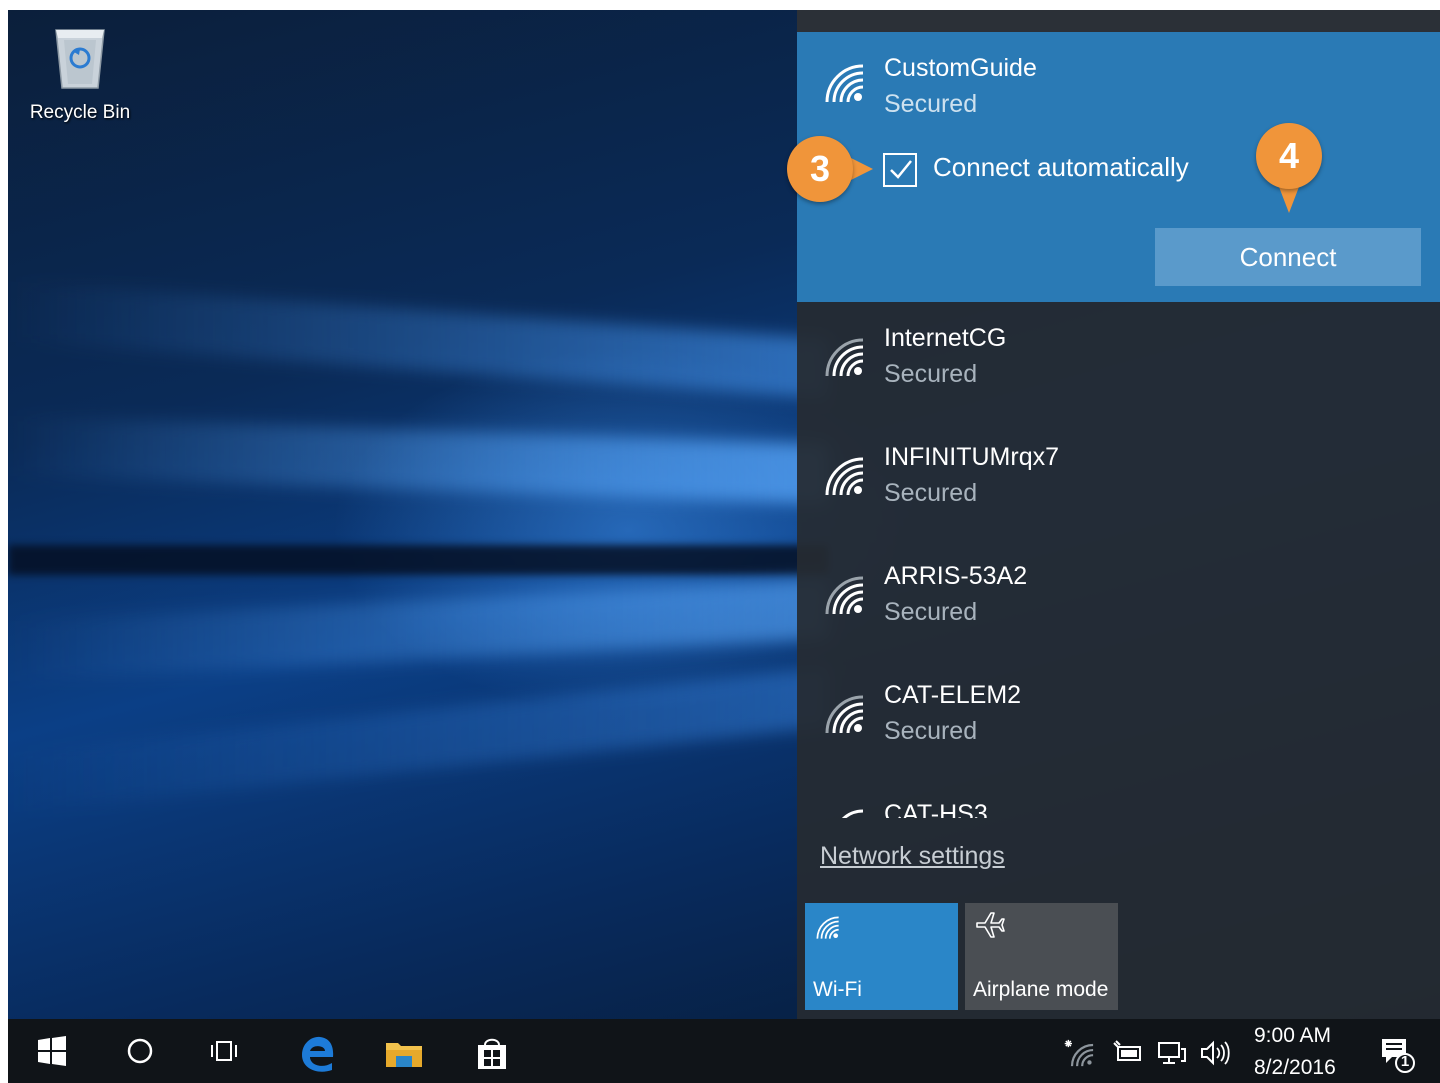  What do you see at coordinates (140, 1051) in the screenshot?
I see `cortana-search-icon` at bounding box center [140, 1051].